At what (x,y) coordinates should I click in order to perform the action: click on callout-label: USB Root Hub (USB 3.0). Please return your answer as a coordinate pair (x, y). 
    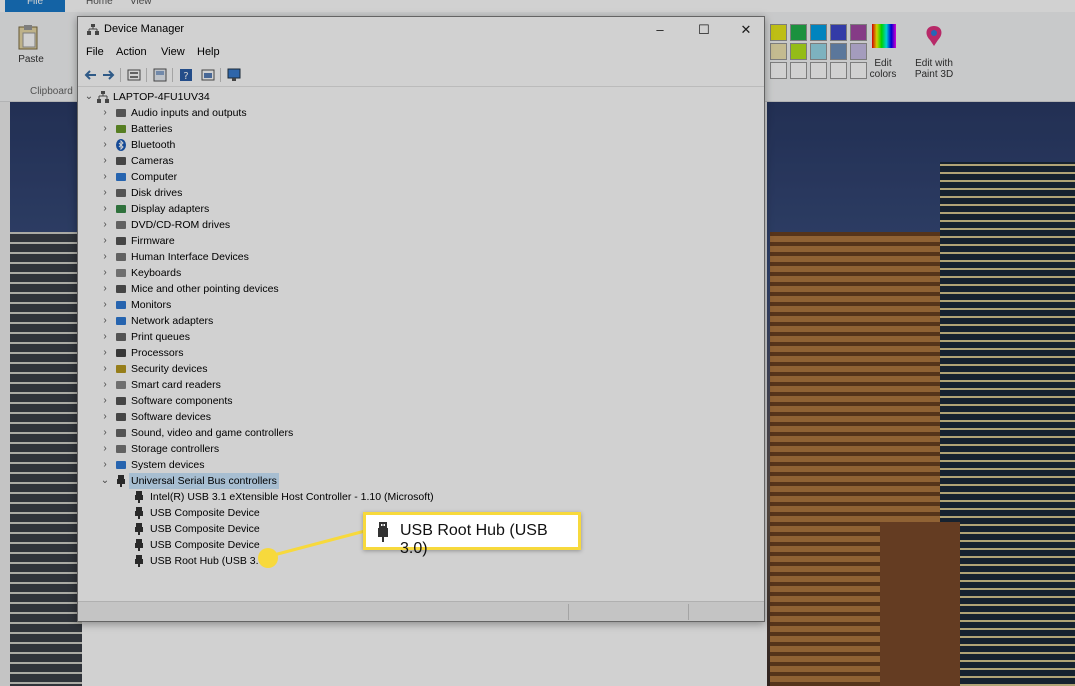
    Looking at the image, I should click on (474, 539).